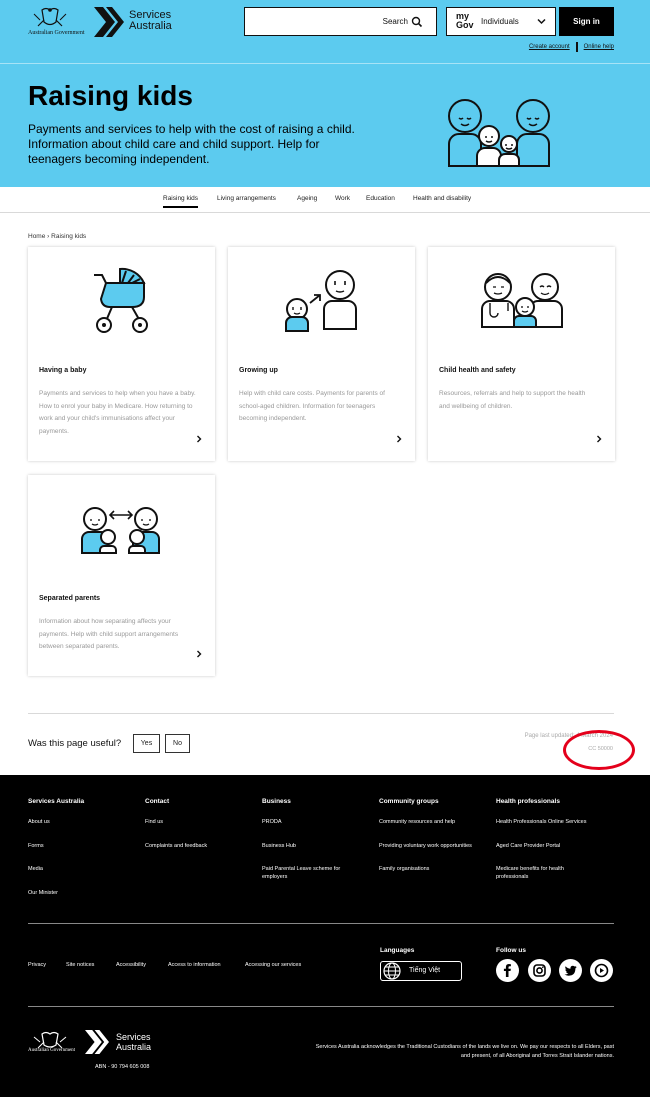 The image size is (650, 1097). Describe the element at coordinates (395, 21) in the screenshot. I see `search-label: Search` at that location.